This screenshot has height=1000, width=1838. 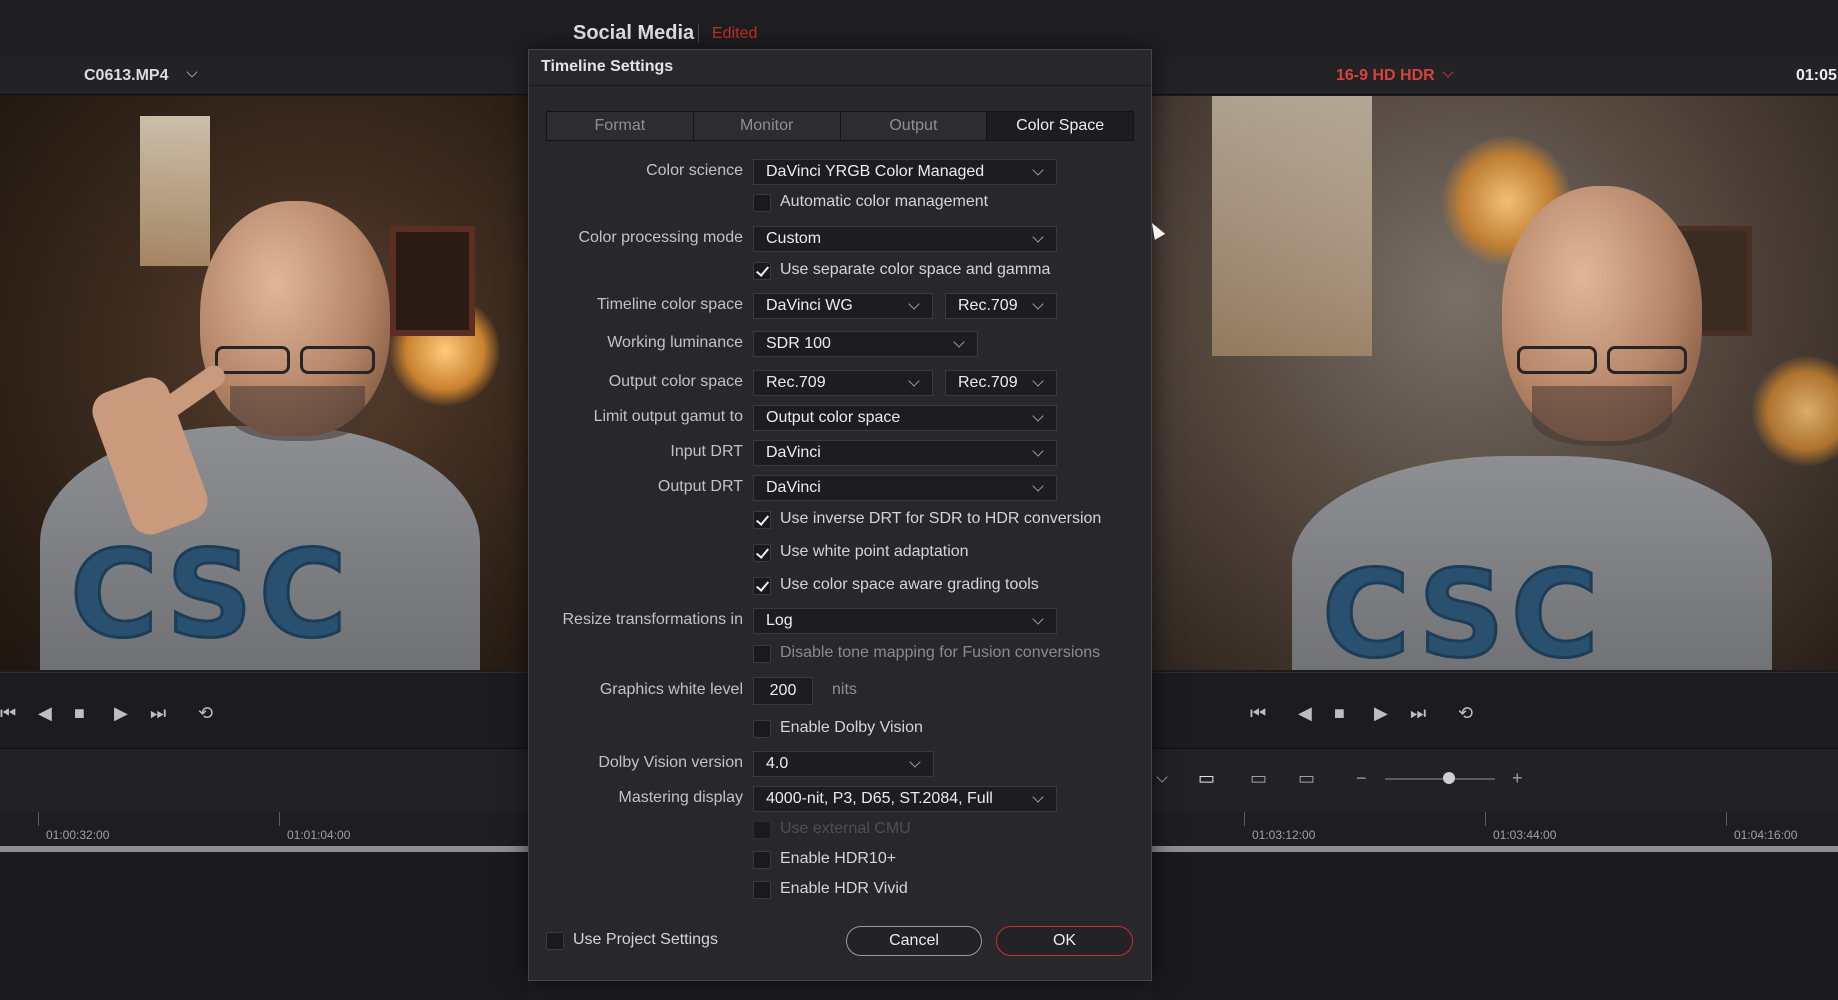 I want to click on ruler-label: 01:03:12:00, so click(x=1284, y=835).